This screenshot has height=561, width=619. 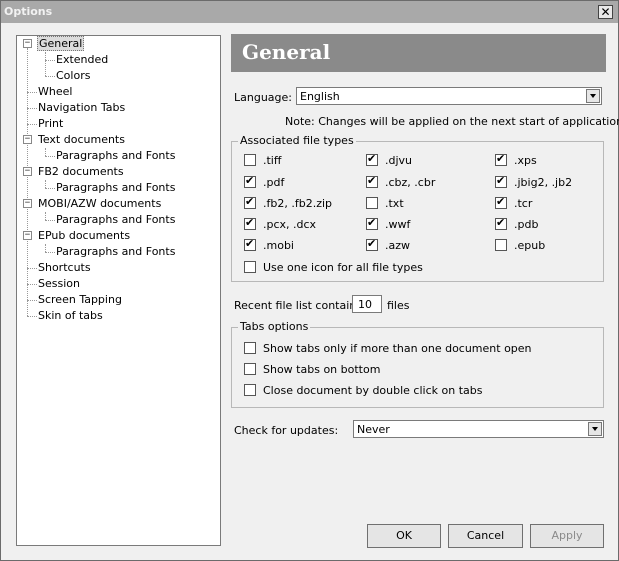 What do you see at coordinates (404, 536) in the screenshot?
I see `ok-button: OK` at bounding box center [404, 536].